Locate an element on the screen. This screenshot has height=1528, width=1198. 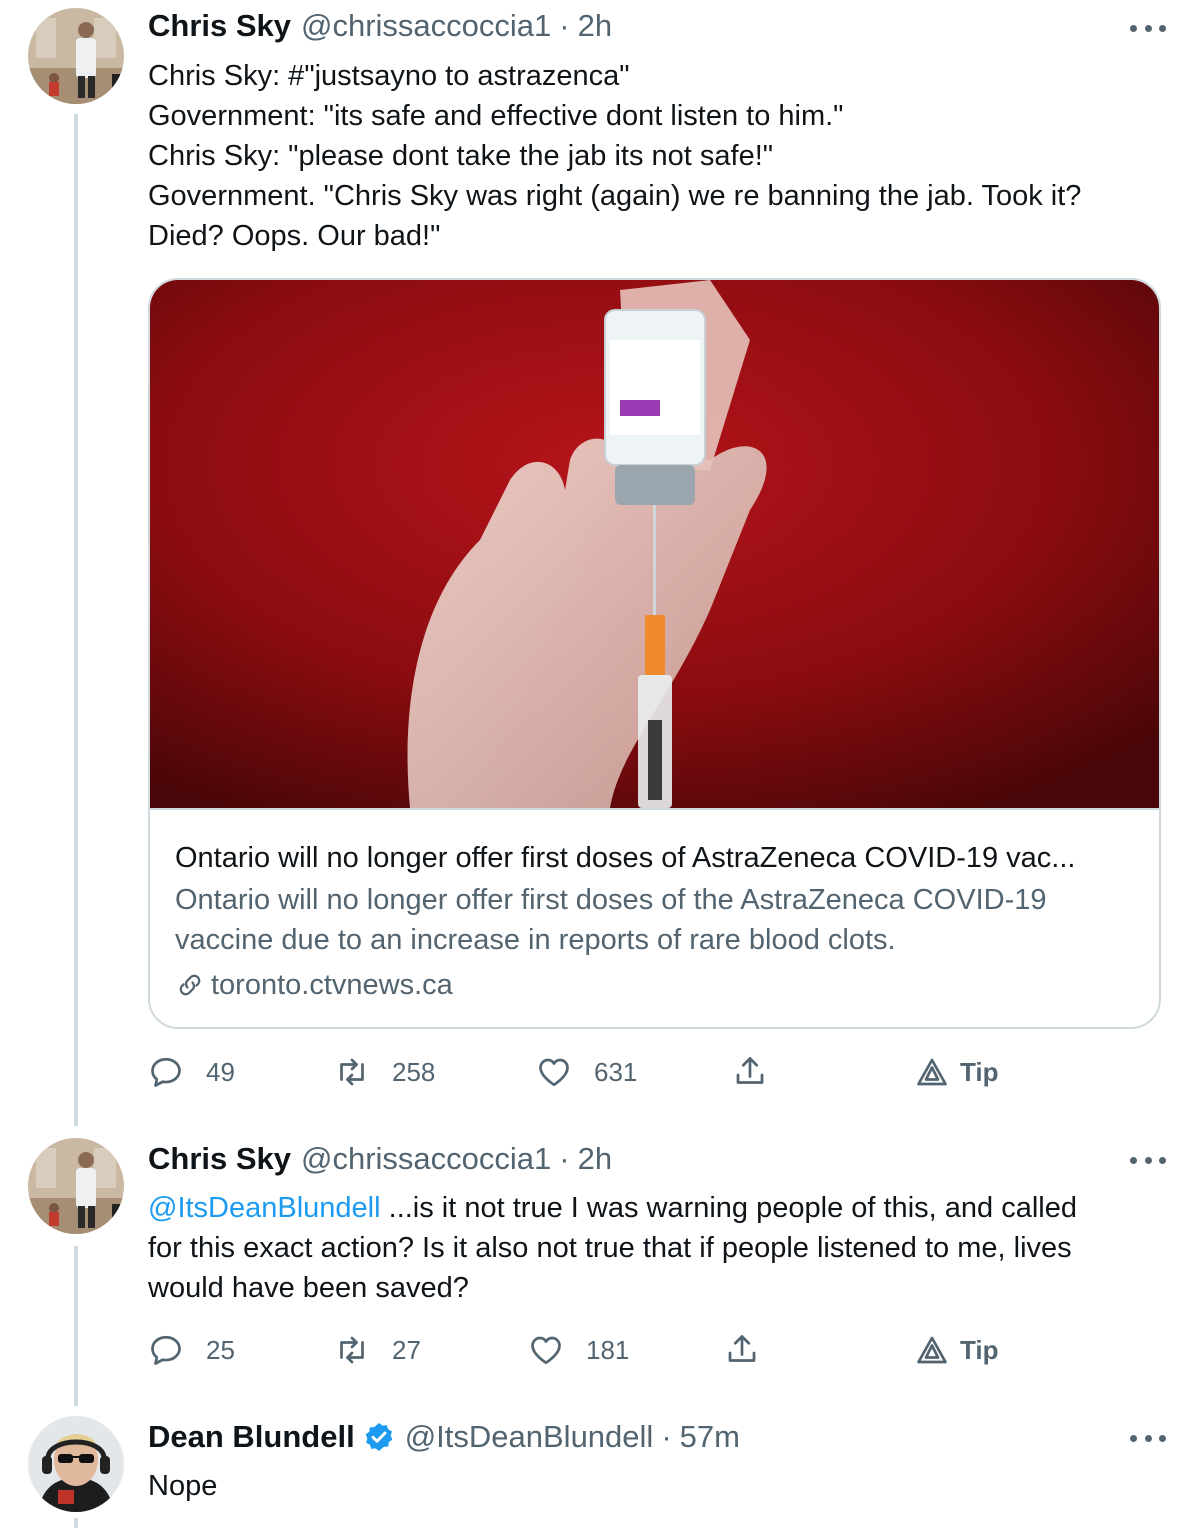
tweet-actions: 49 258 631 Tip is located at coordinates (598, 1072).